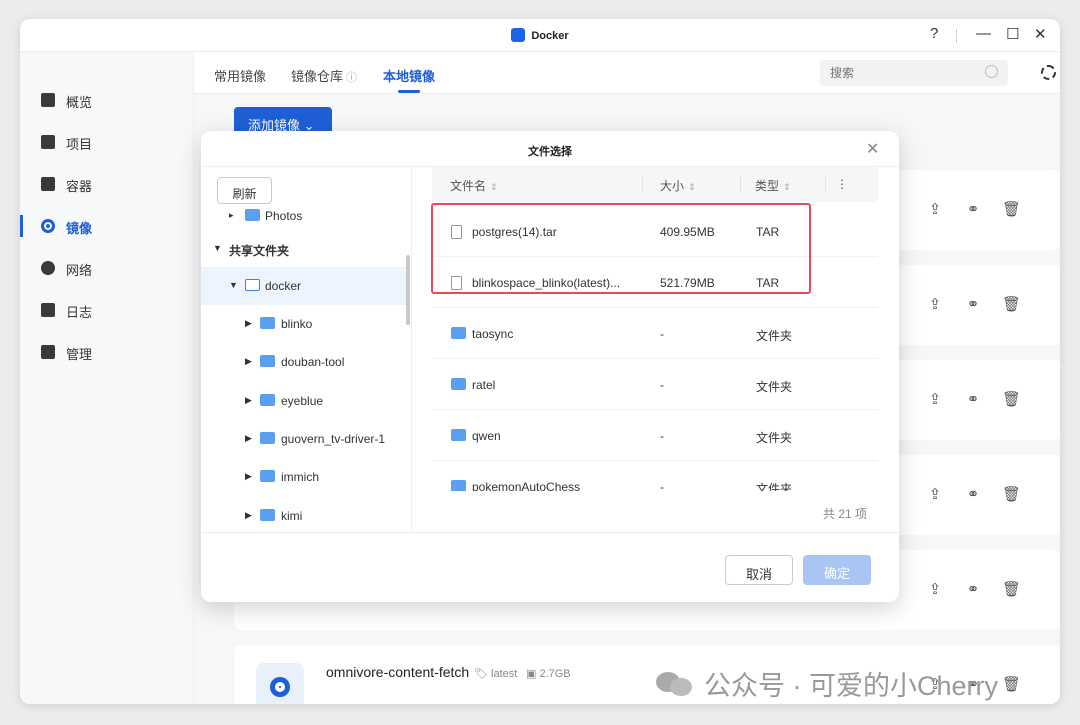 The width and height of the screenshot is (1080, 725). Describe the element at coordinates (837, 570) in the screenshot. I see `confirm-button: 确定` at that location.